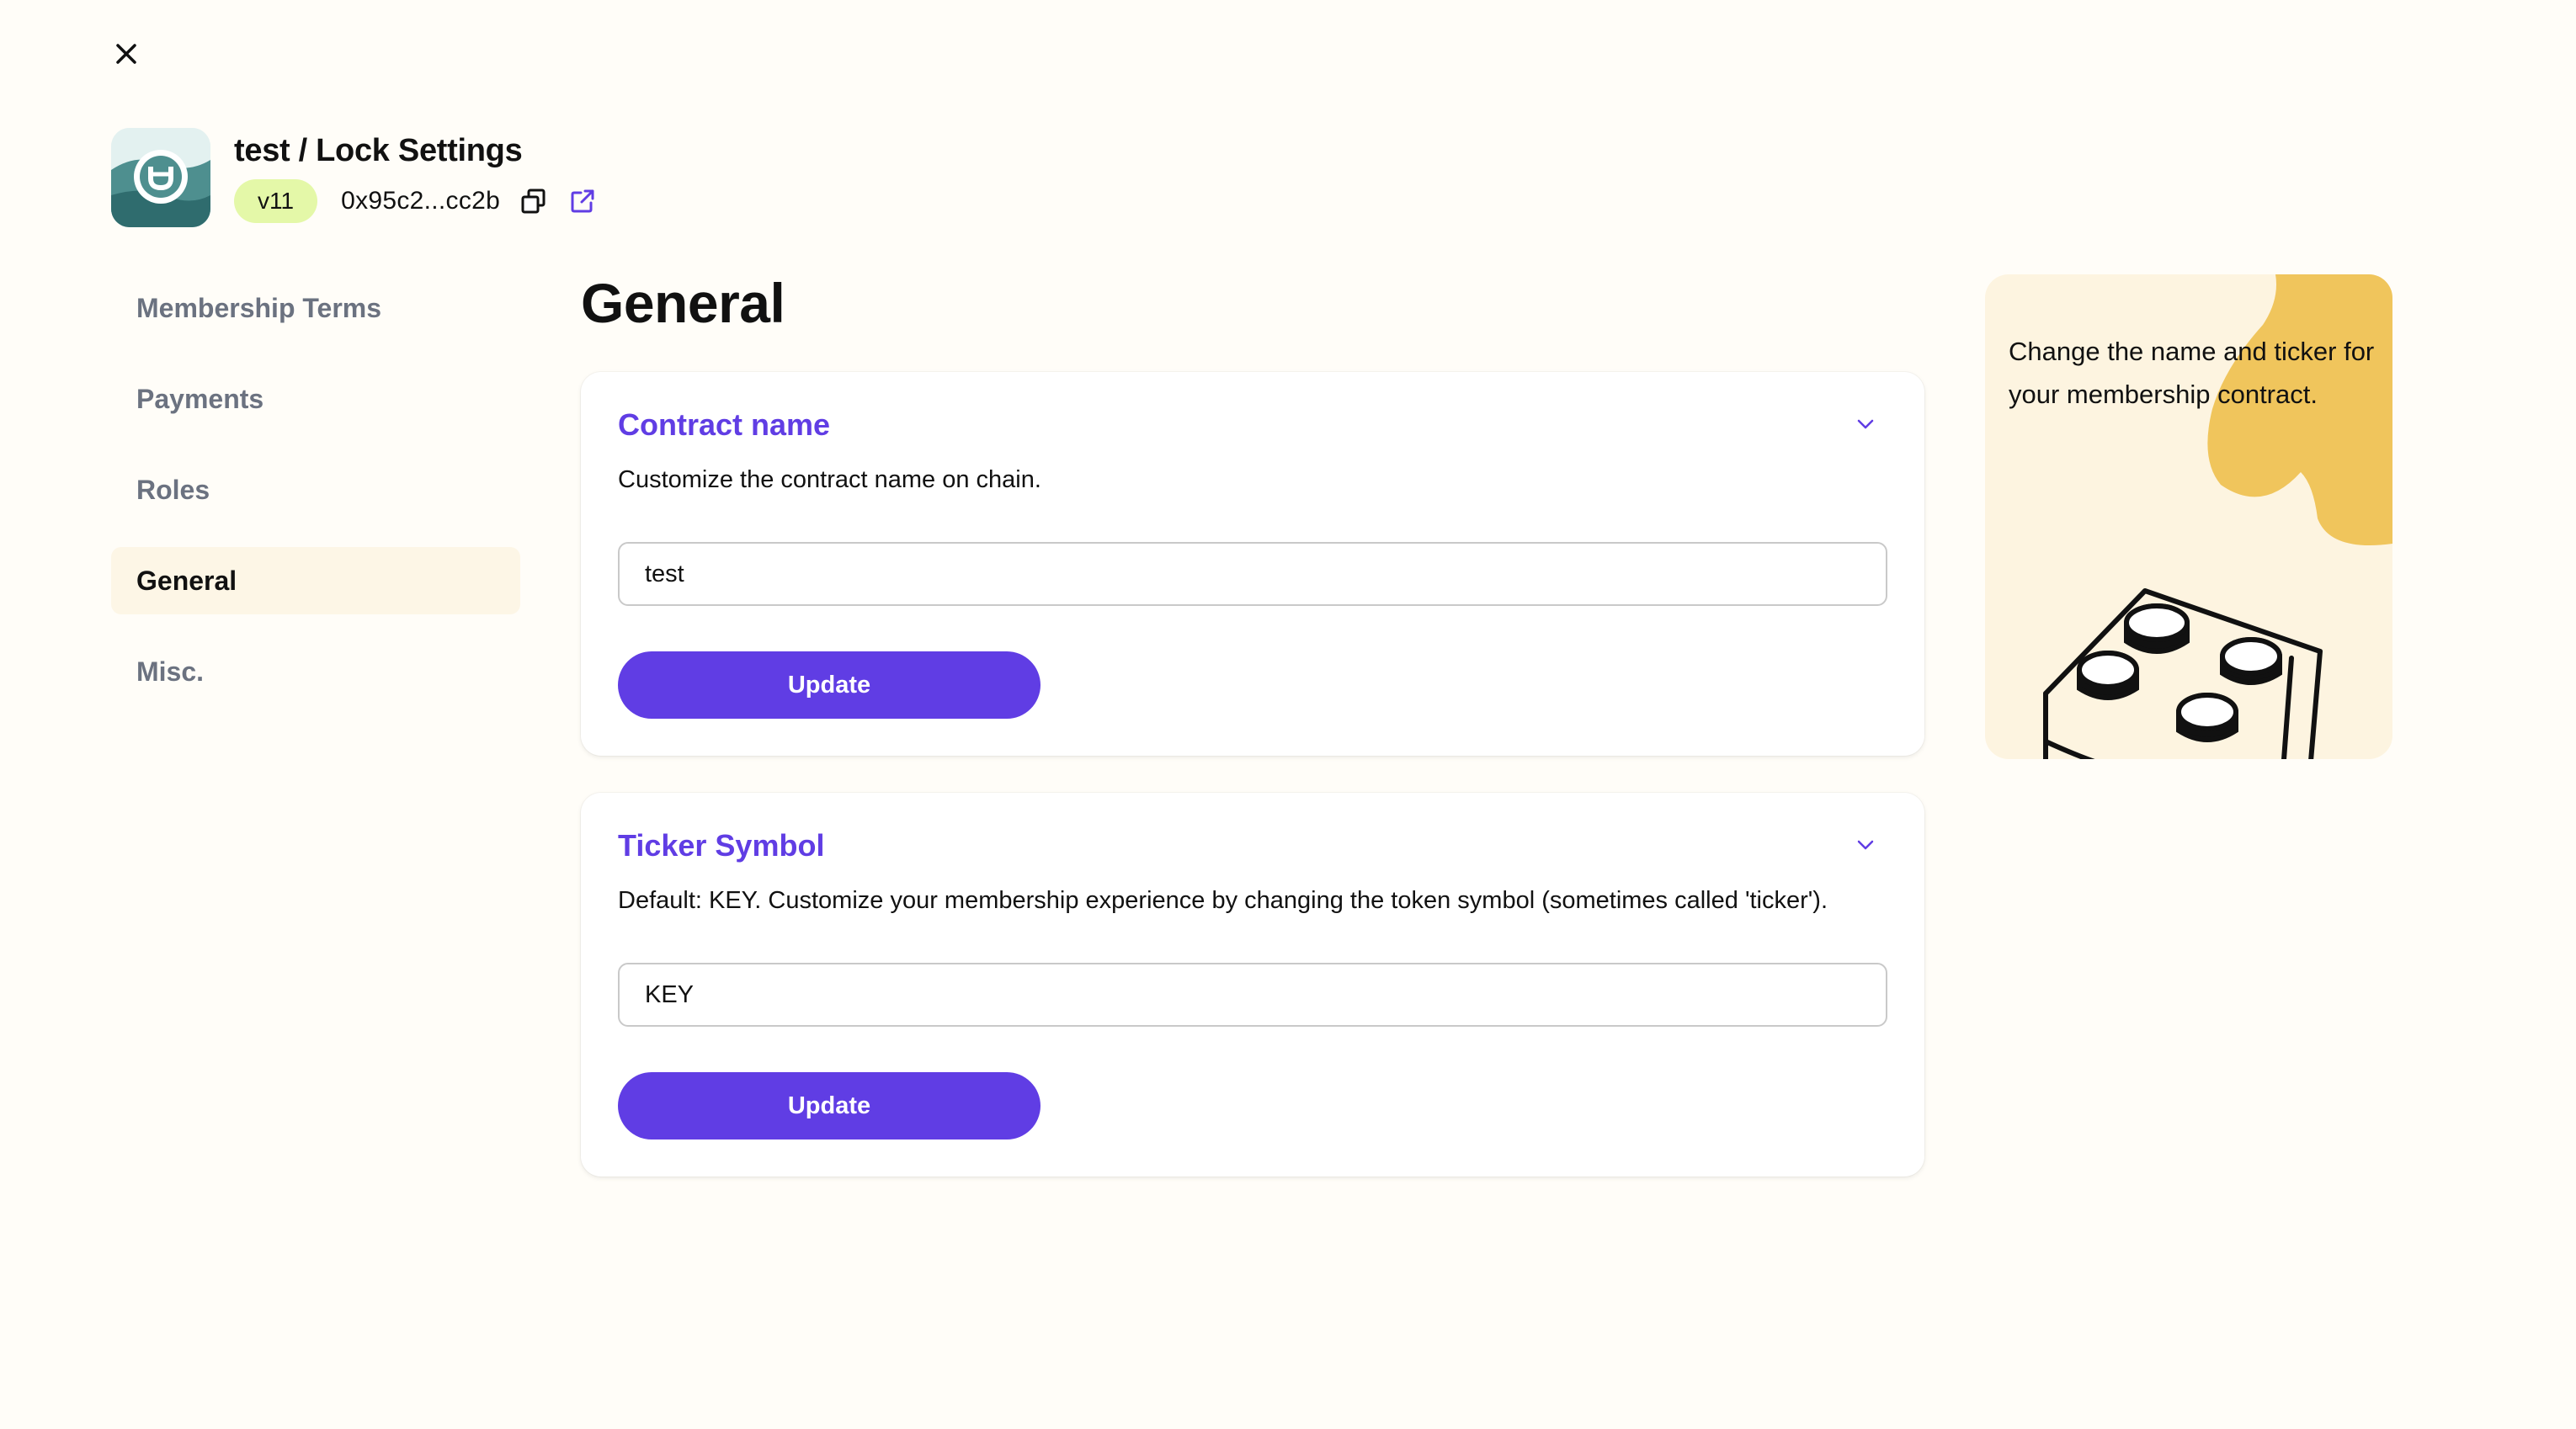 The width and height of the screenshot is (2576, 1429). I want to click on contract-name-input, so click(1253, 574).